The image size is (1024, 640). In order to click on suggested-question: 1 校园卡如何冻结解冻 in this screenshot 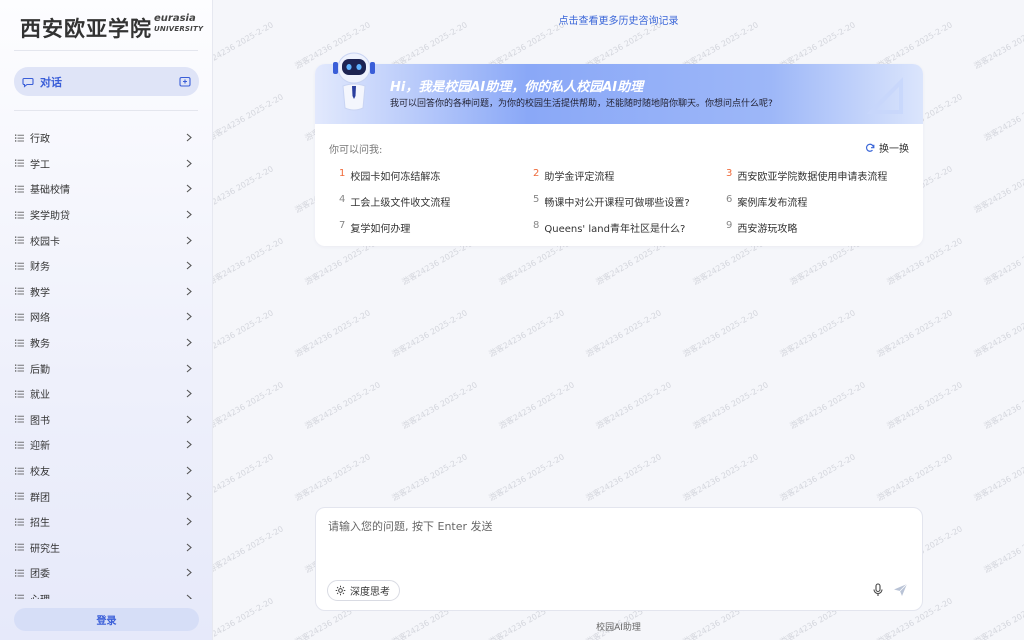, I will do `click(389, 175)`.